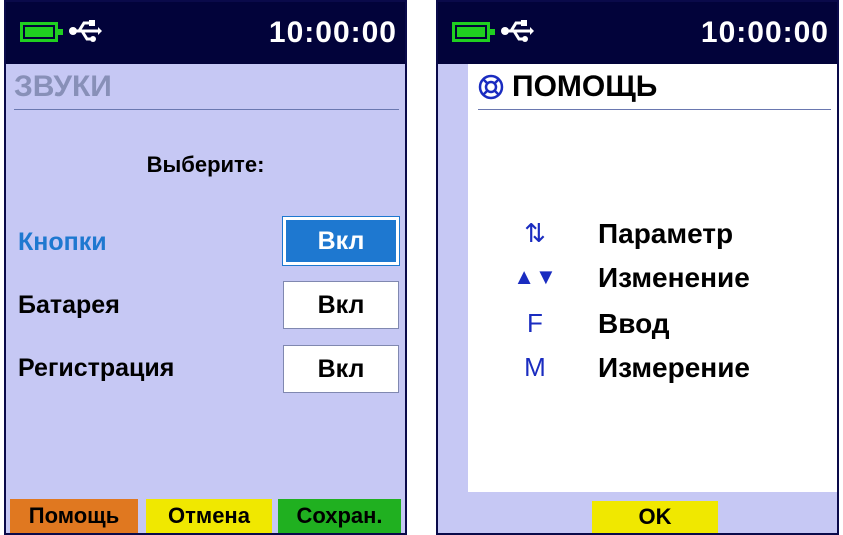  What do you see at coordinates (205, 164) in the screenshot?
I see `select-prompt: Выберите:` at bounding box center [205, 164].